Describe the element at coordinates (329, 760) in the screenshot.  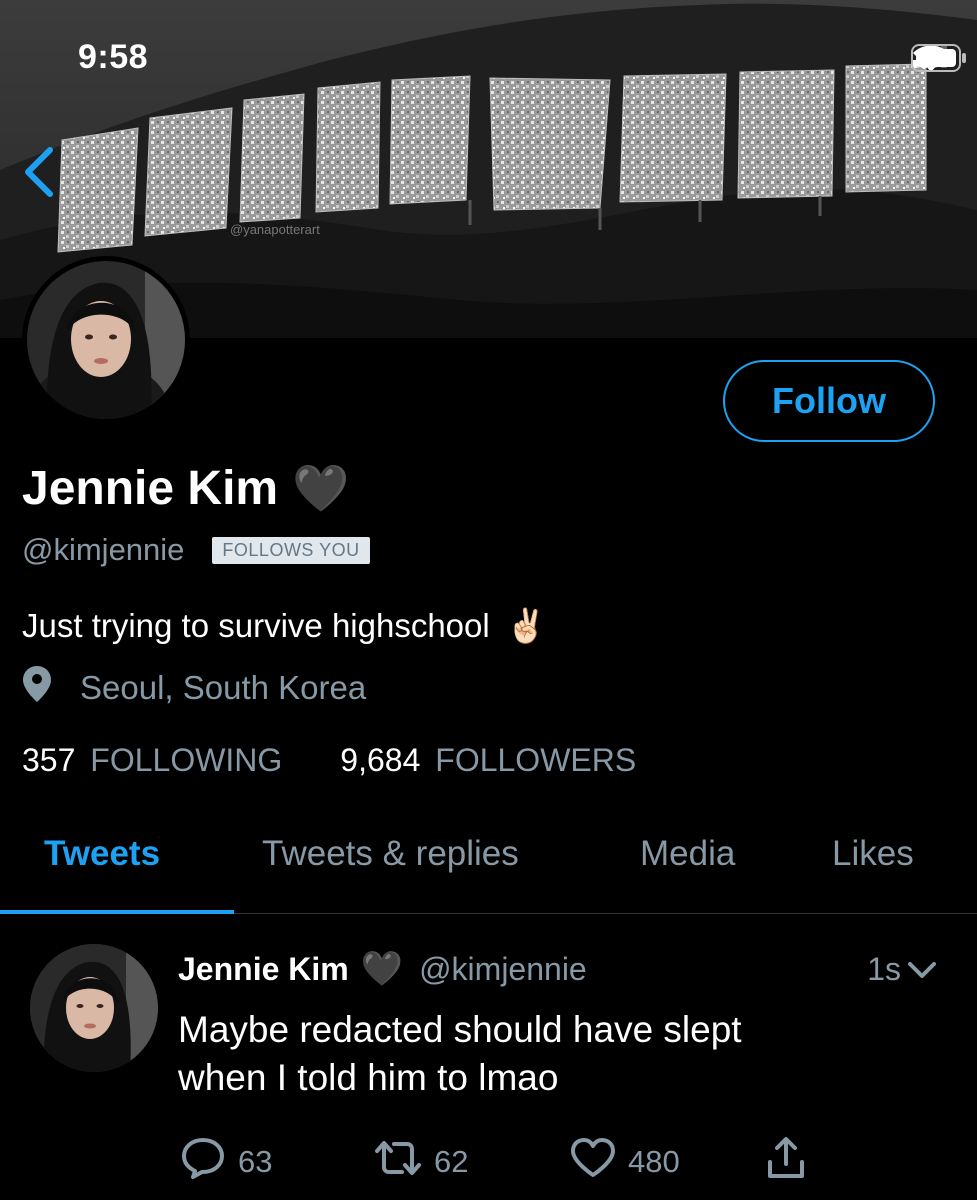
I see `profile-stats: 357 FOLLOWING 9,684 FOLLOWERS` at that location.